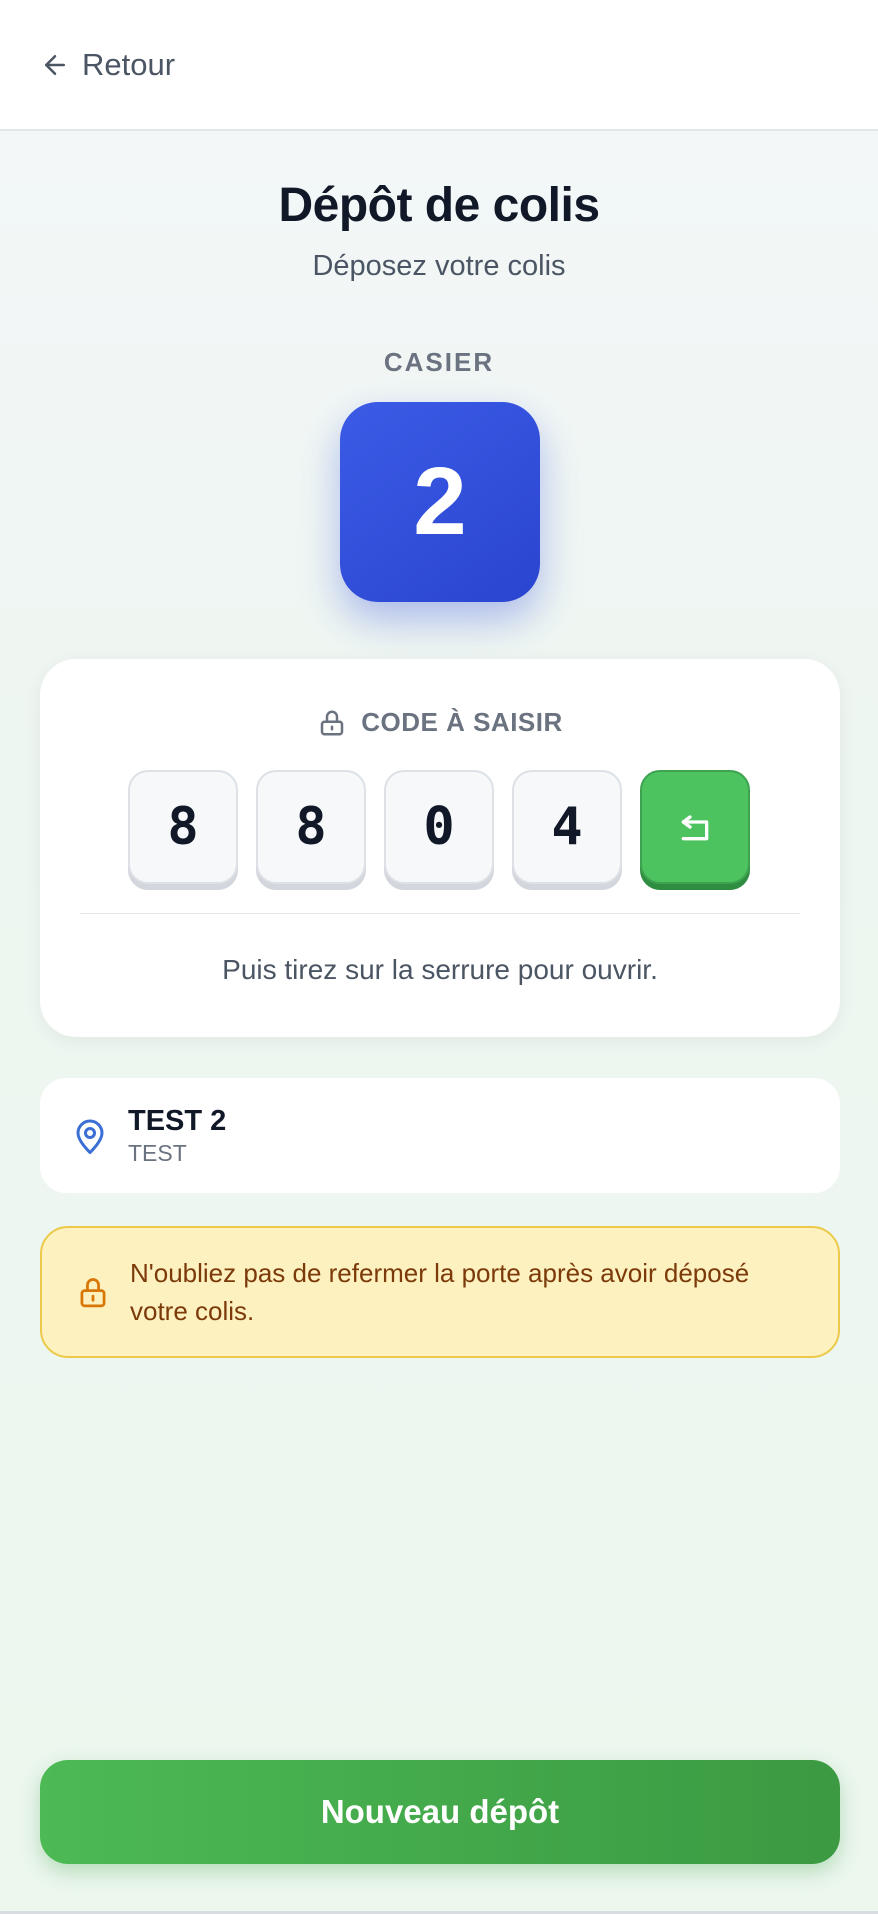 The image size is (878, 1914). What do you see at coordinates (90, 1136) in the screenshot?
I see `map-pin-icon` at bounding box center [90, 1136].